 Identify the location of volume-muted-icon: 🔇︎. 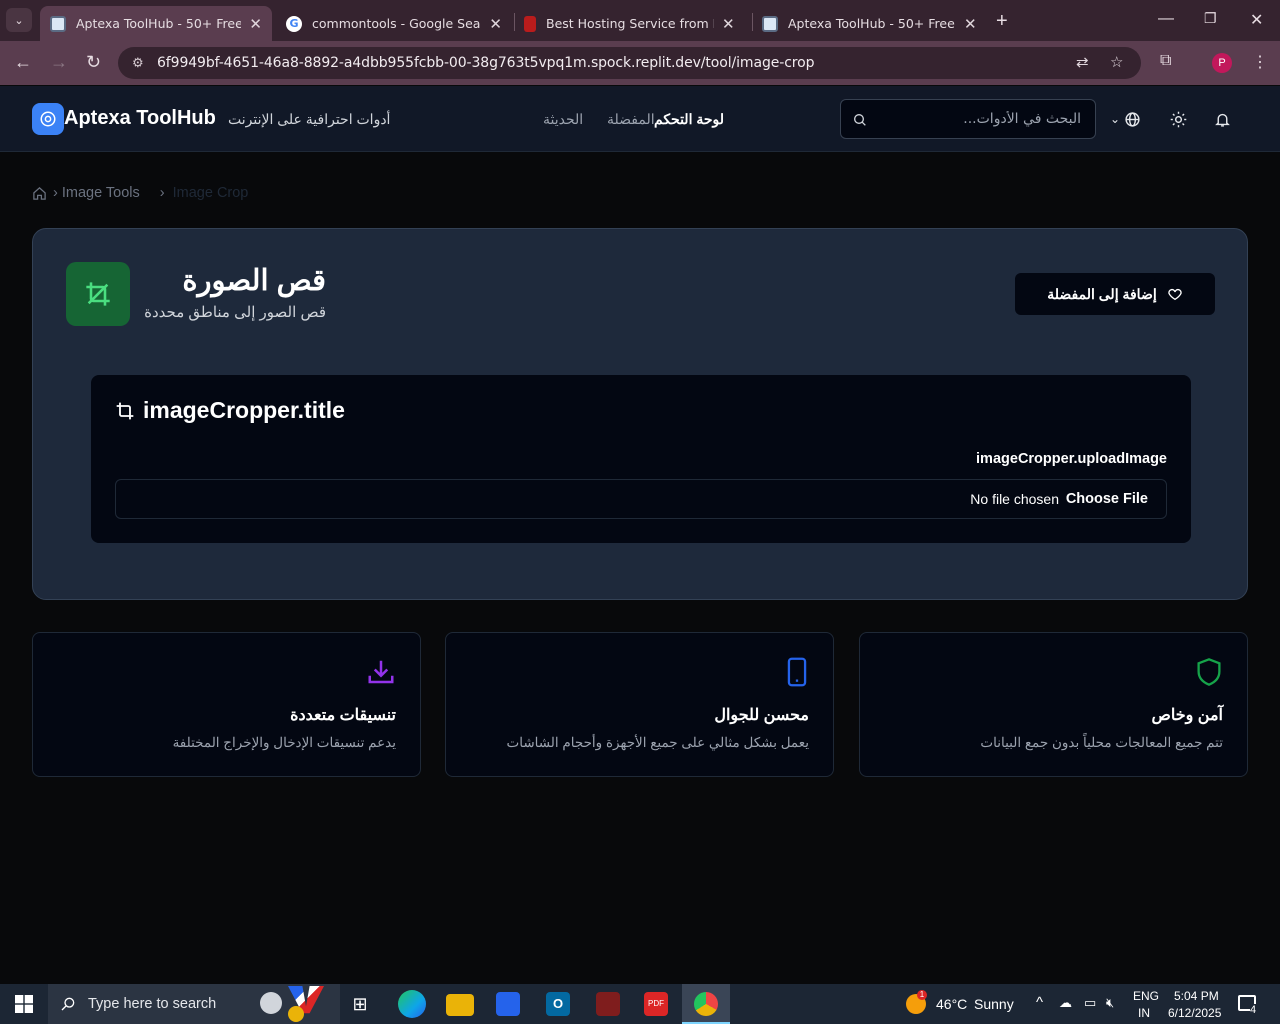
(1110, 1003).